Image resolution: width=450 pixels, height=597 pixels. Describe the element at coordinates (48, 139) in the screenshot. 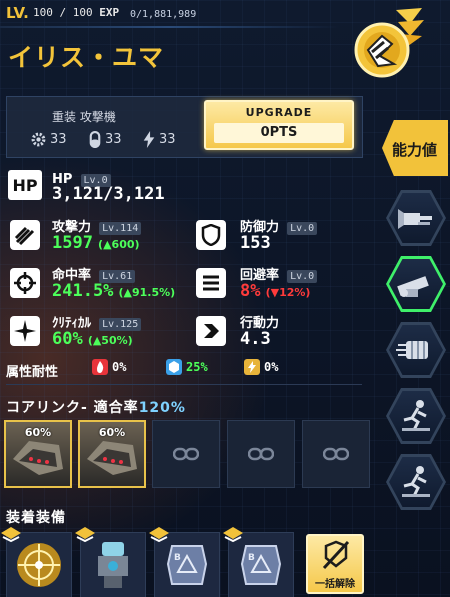

I see `mini-stat-gear: 33` at that location.